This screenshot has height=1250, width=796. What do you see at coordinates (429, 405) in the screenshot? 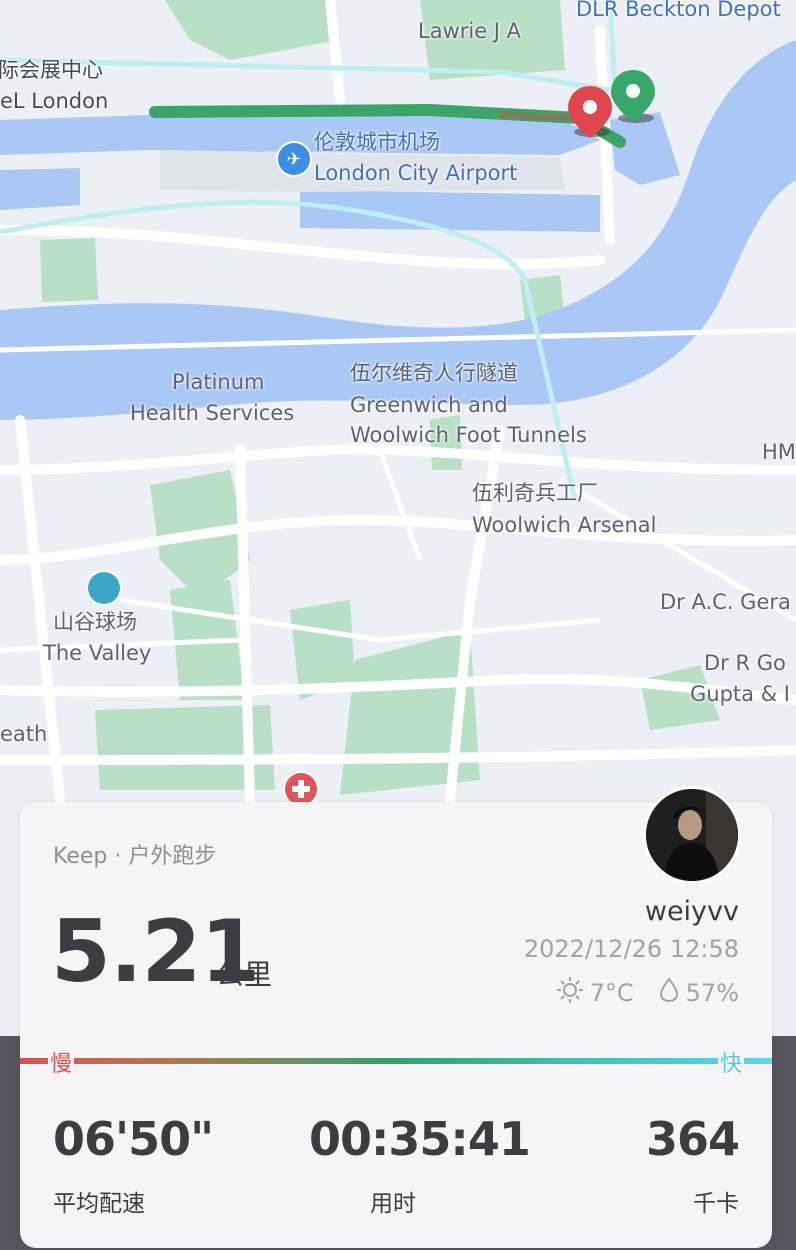
I see `map-label-tunnel-en1: Greenwich and` at bounding box center [429, 405].